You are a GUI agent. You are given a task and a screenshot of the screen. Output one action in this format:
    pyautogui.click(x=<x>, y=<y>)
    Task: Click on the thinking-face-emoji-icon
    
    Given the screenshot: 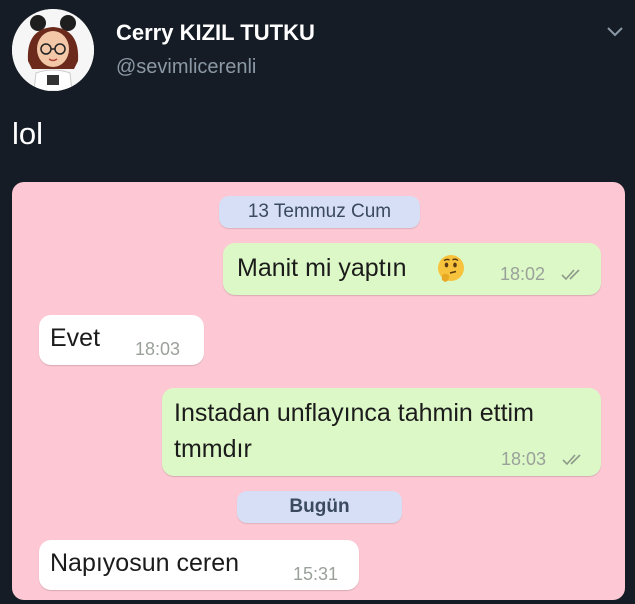 What is the action you would take?
    pyautogui.click(x=451, y=268)
    